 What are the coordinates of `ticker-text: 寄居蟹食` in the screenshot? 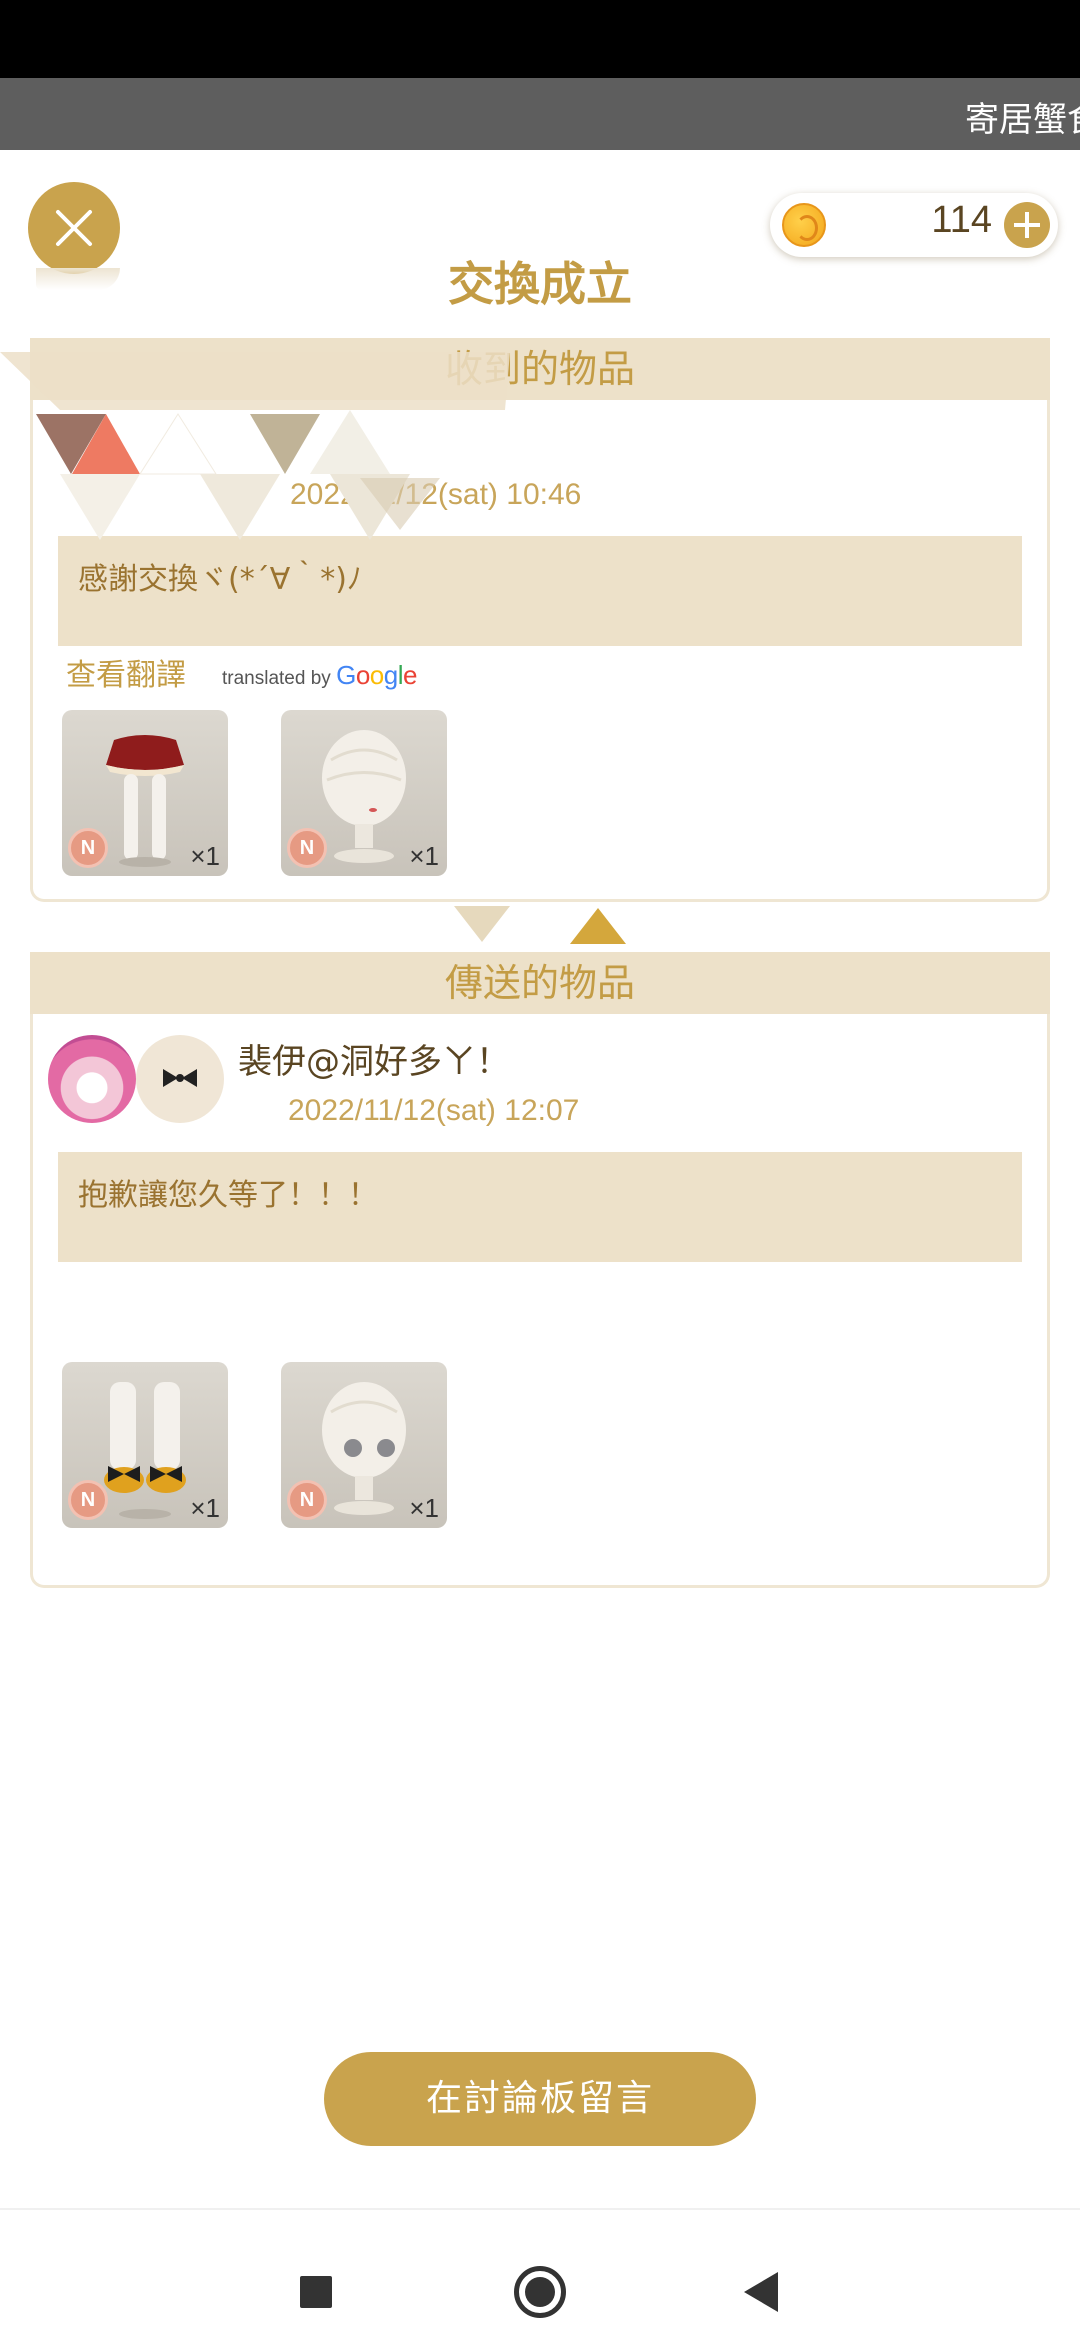 It's located at (1022, 120).